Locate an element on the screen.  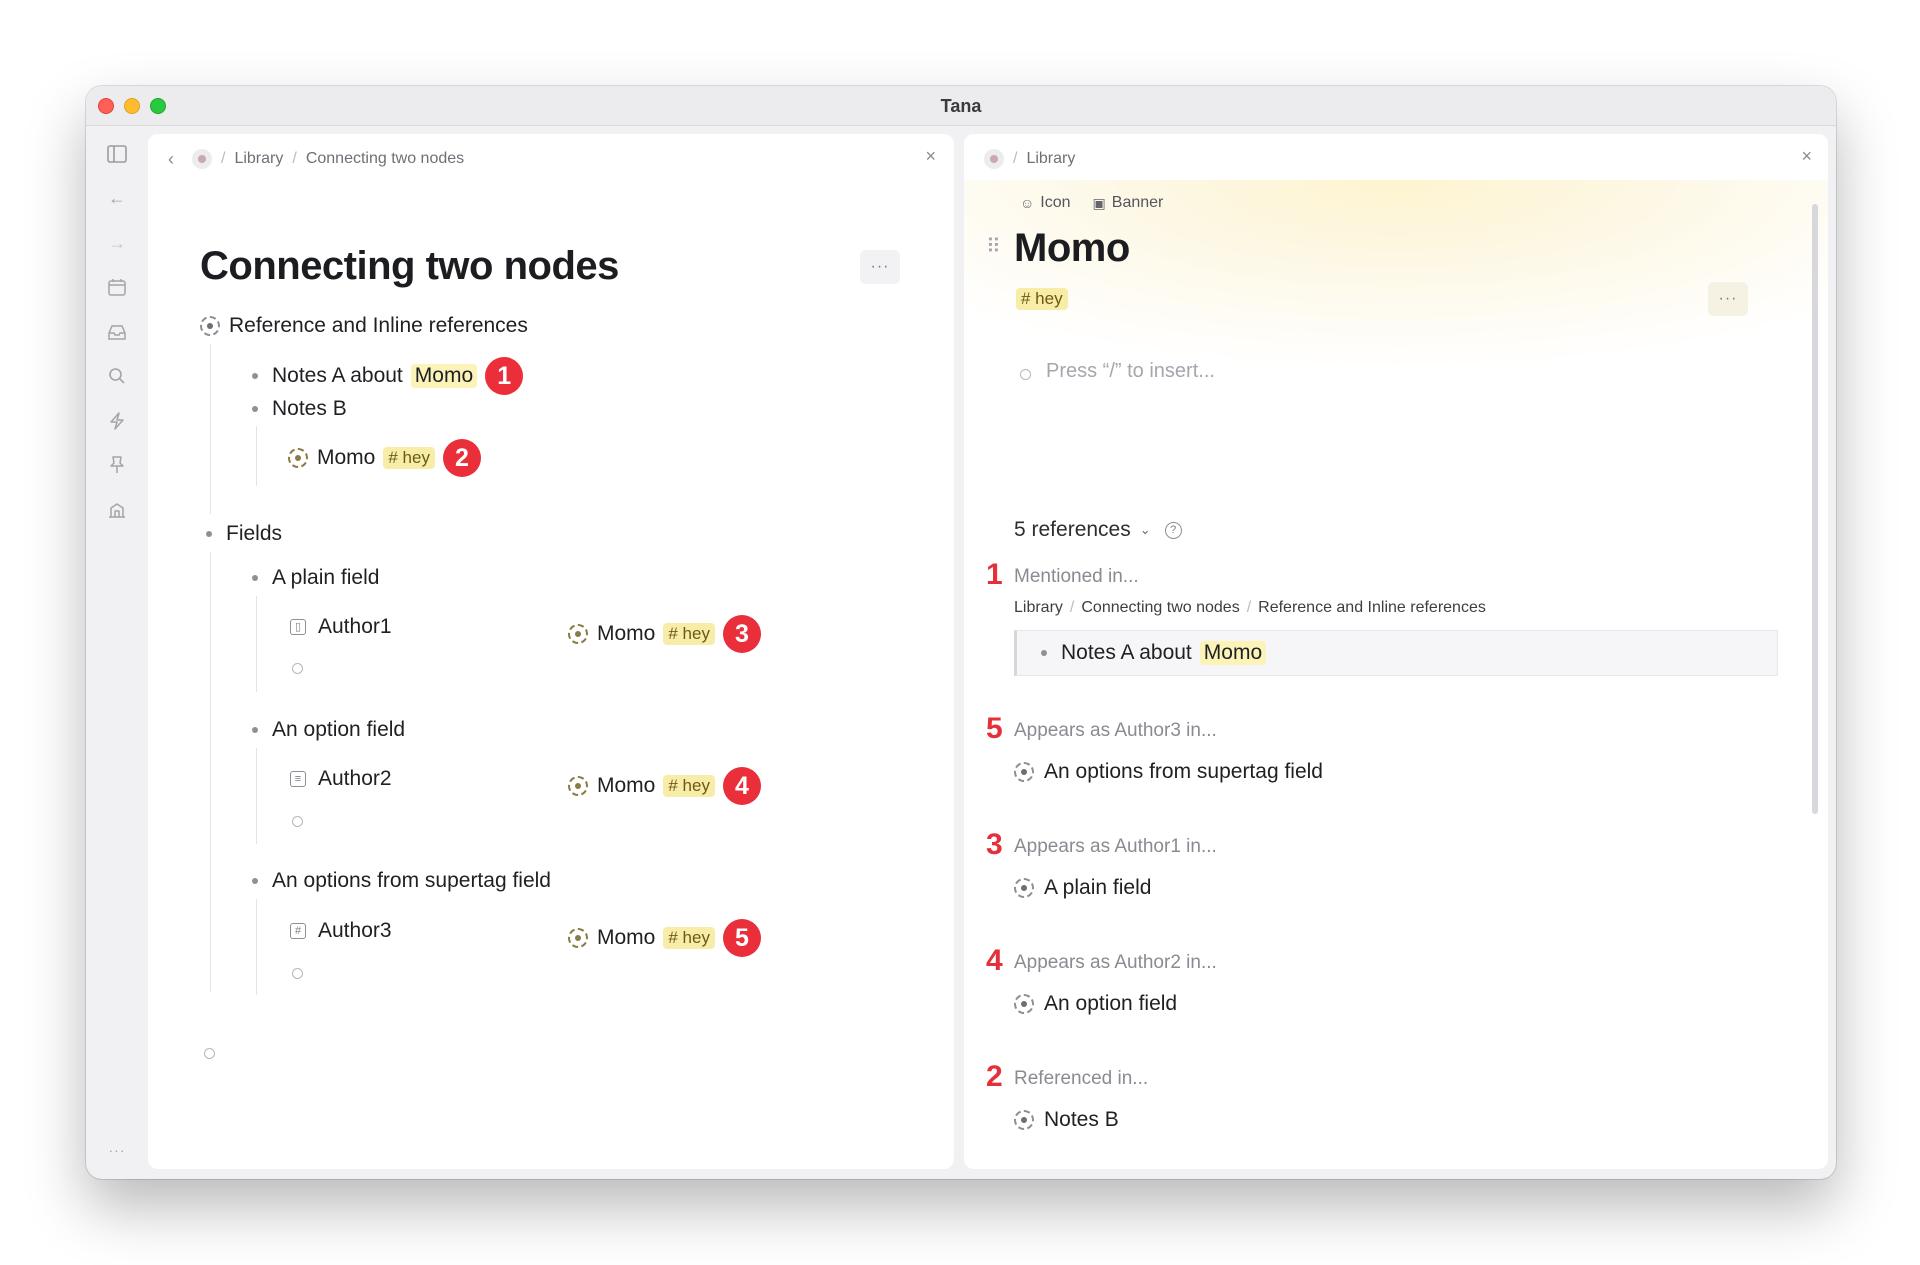
drag-handle-icon: ⠿ is located at coordinates (993, 246).